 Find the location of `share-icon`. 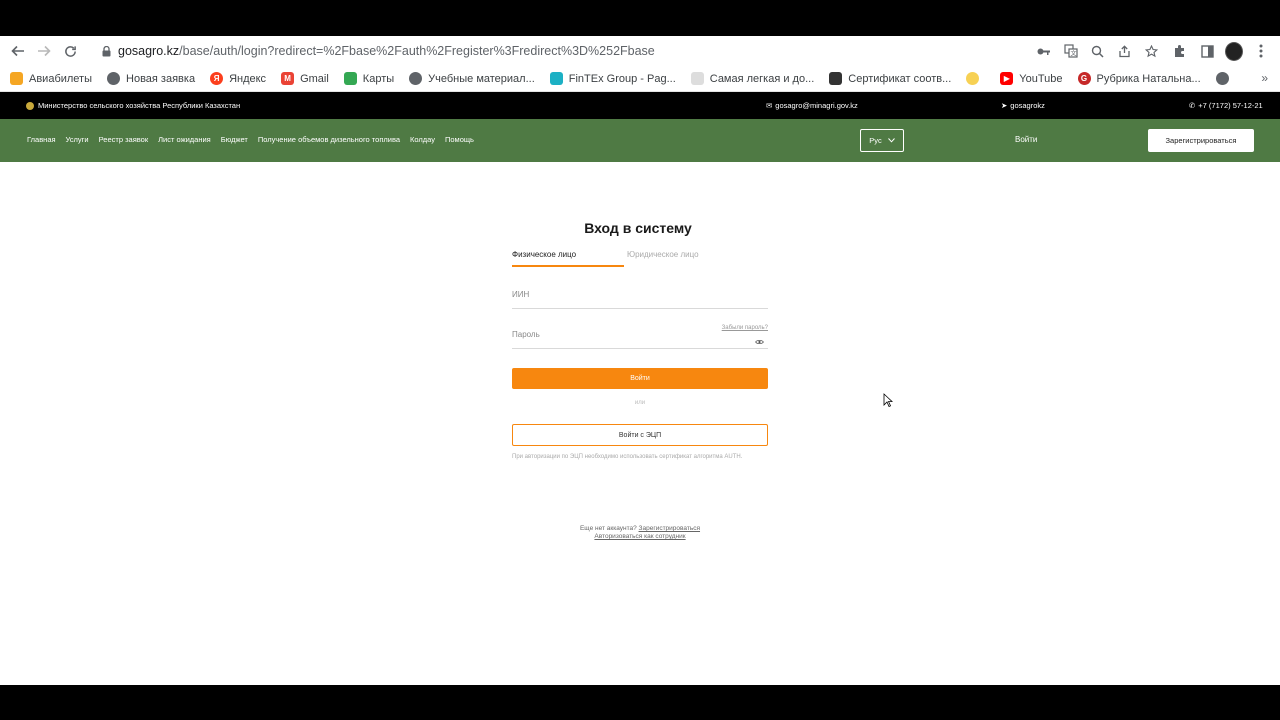

share-icon is located at coordinates (1124, 51).